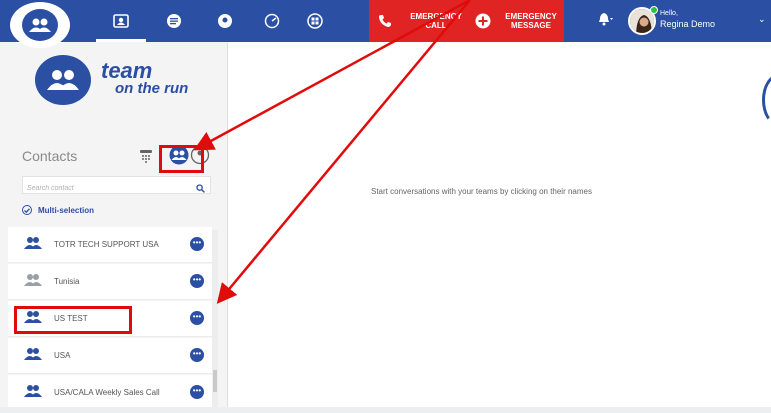 This screenshot has height=413, width=771. Describe the element at coordinates (152, 88) in the screenshot. I see `brand-line-2: on the run` at that location.